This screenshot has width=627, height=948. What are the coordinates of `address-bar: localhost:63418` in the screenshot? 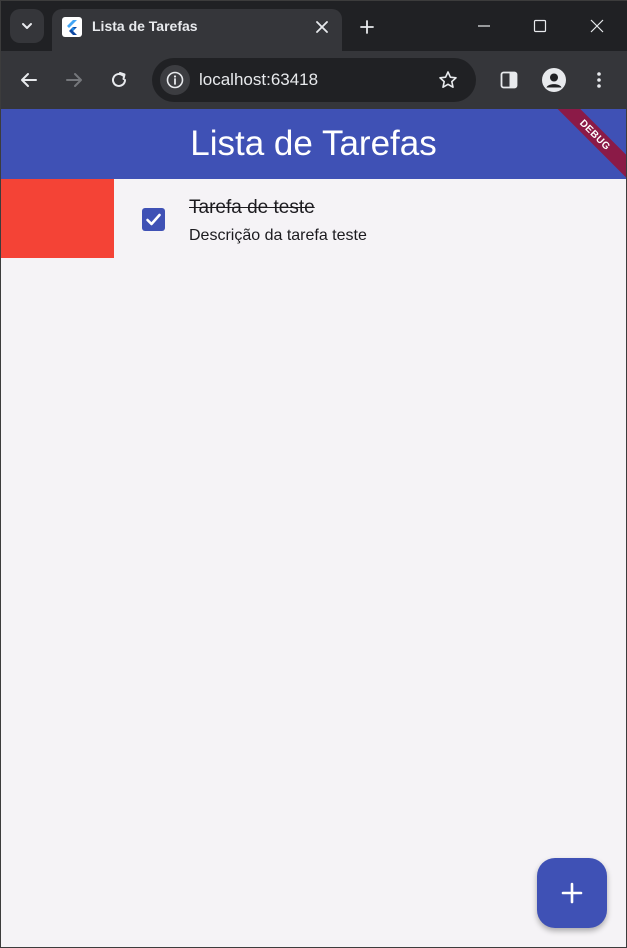 It's located at (314, 80).